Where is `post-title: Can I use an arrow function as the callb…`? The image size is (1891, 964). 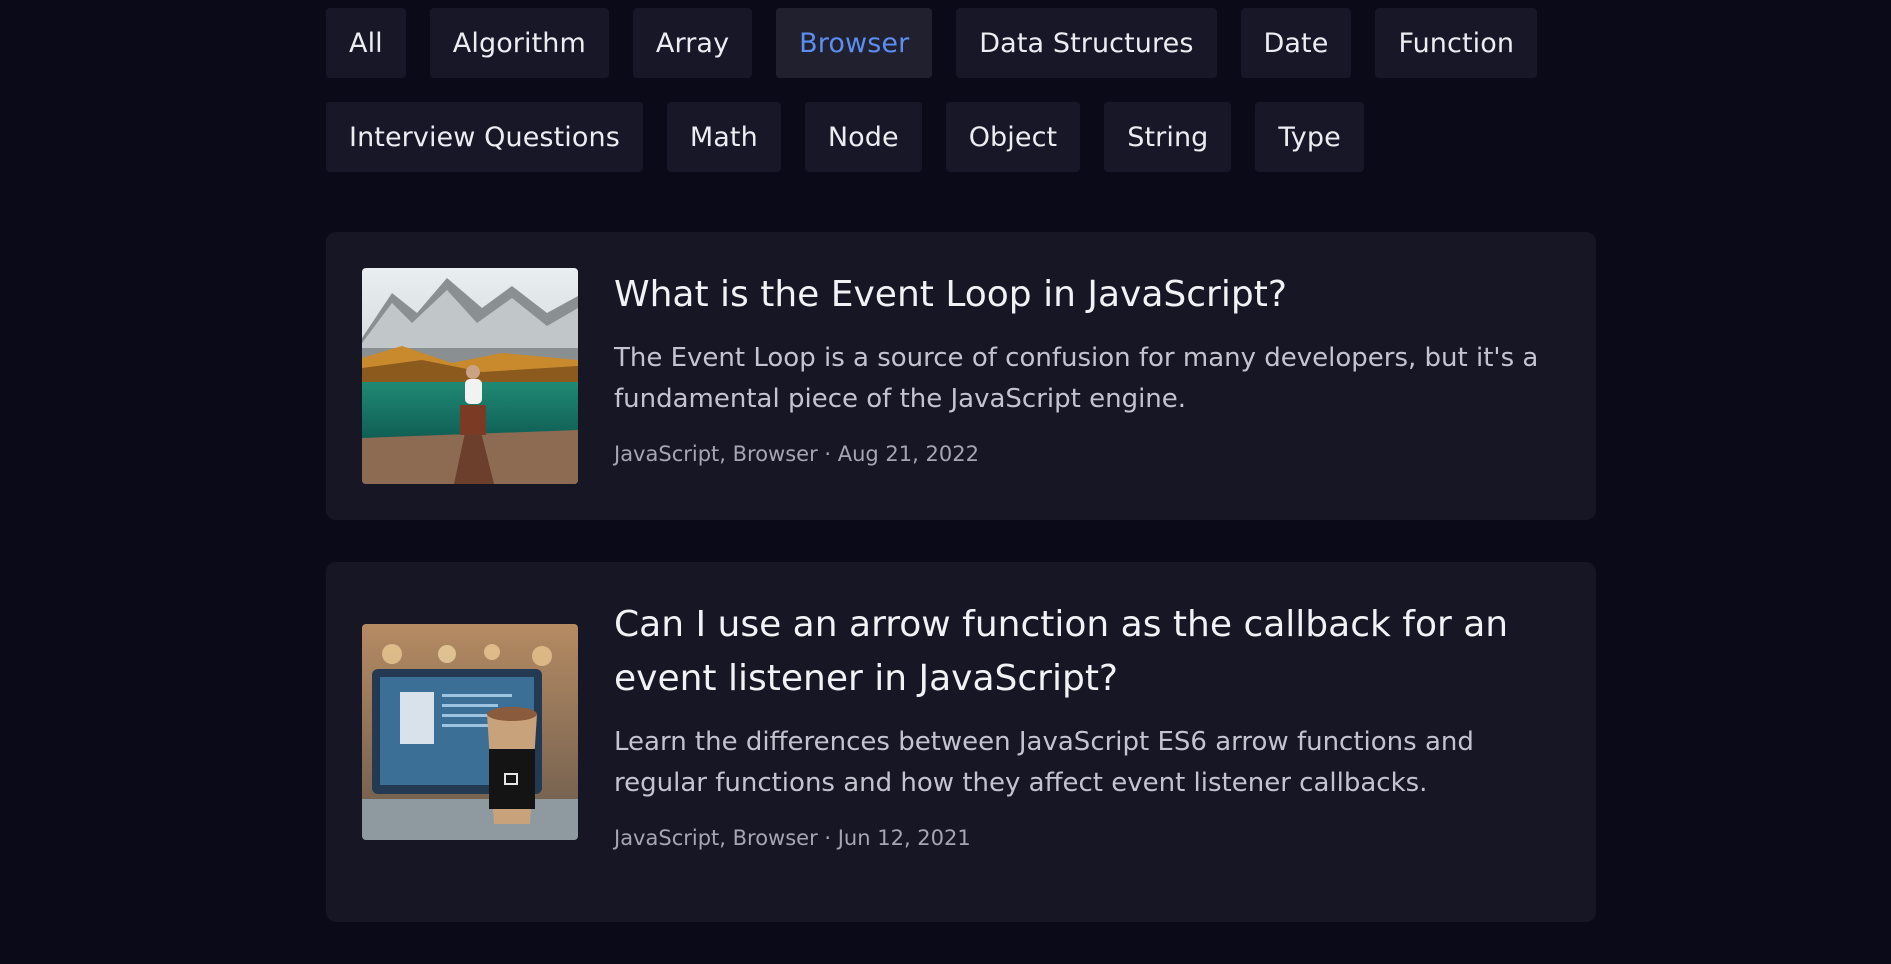
post-title: Can I use an arrow function as the callb… is located at coordinates (1087, 652).